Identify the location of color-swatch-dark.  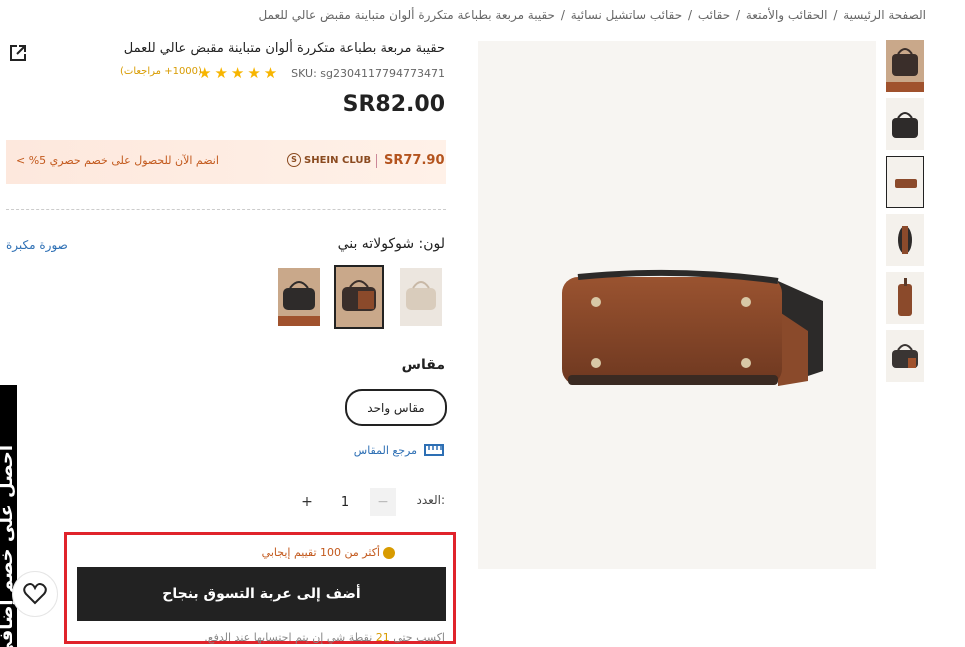
(299, 297).